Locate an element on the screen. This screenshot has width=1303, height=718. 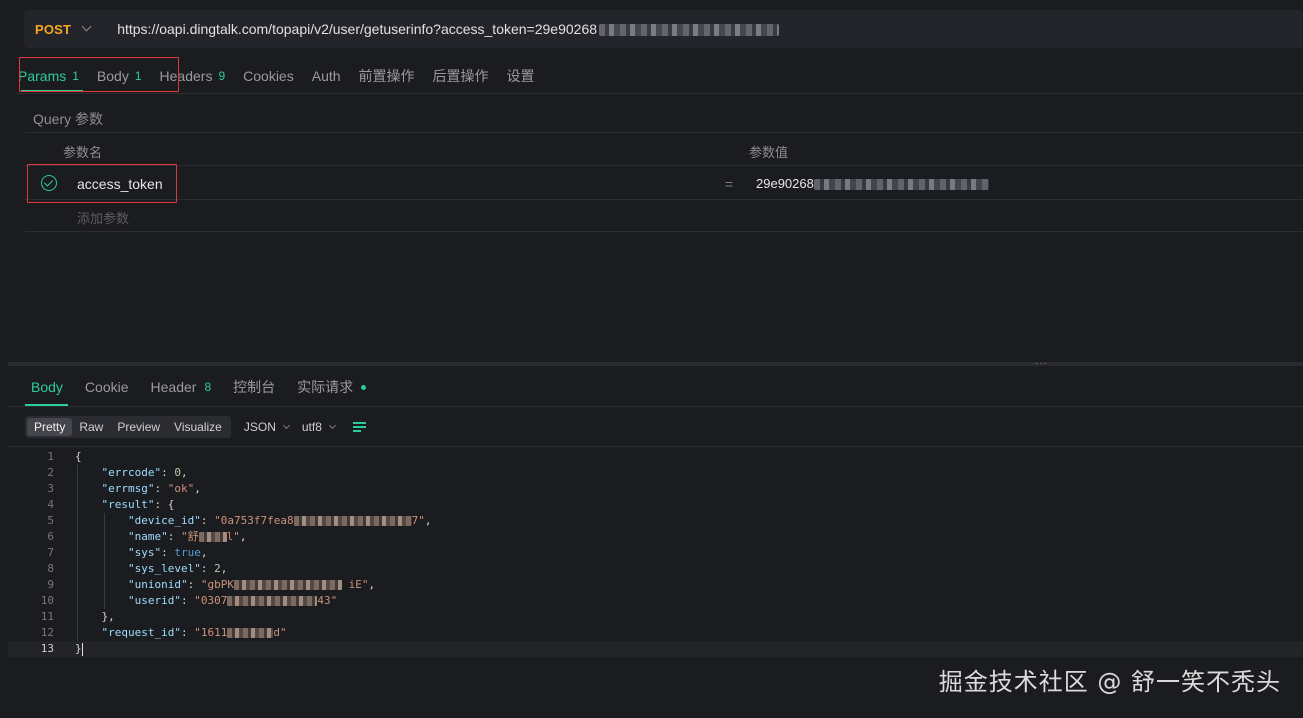
redacted-value-blur is located at coordinates (901, 185).